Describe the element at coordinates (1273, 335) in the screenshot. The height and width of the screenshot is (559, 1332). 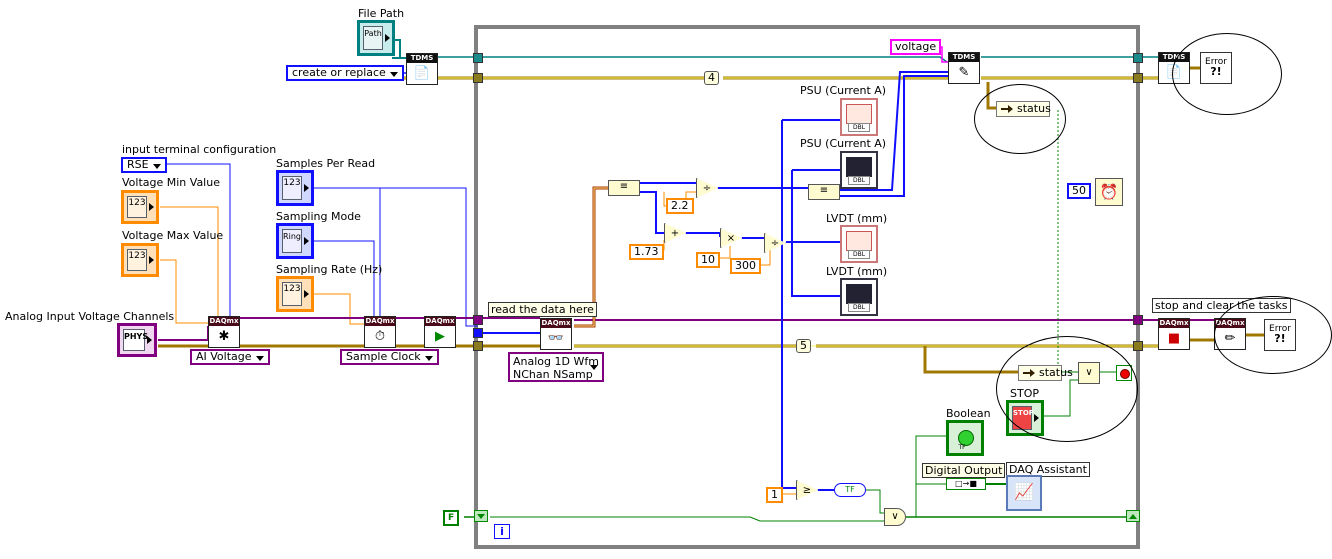
I see `highlight-ellipse-daq-error` at that location.